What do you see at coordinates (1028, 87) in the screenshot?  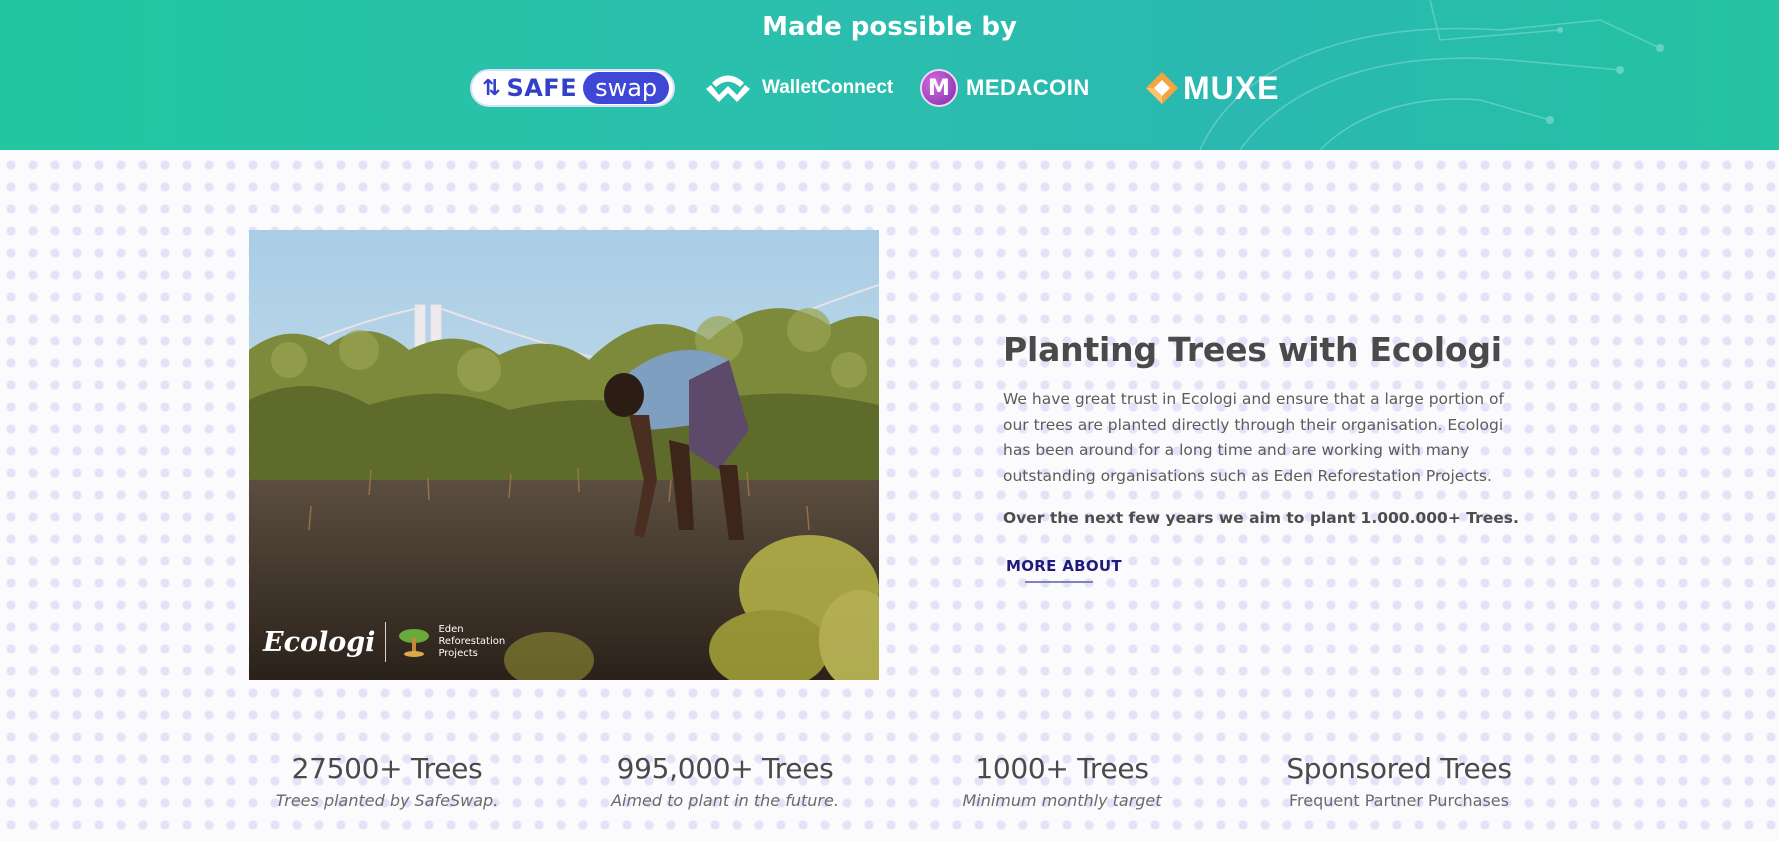 I see `medacoin-text: MEDACOIN` at bounding box center [1028, 87].